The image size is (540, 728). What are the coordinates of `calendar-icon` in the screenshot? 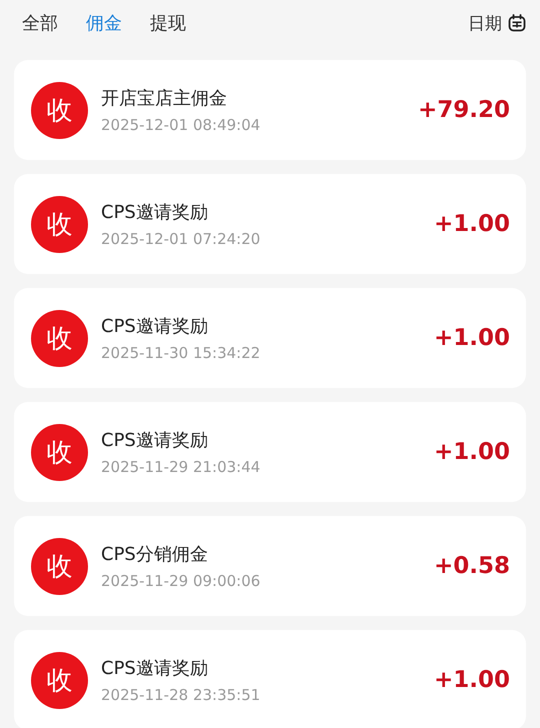 It's located at (517, 23).